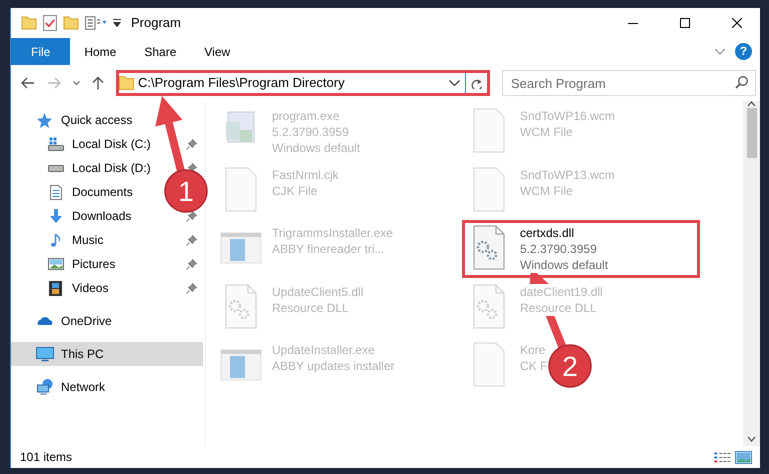 The image size is (769, 474). What do you see at coordinates (126, 83) in the screenshot?
I see `folder-icon` at bounding box center [126, 83].